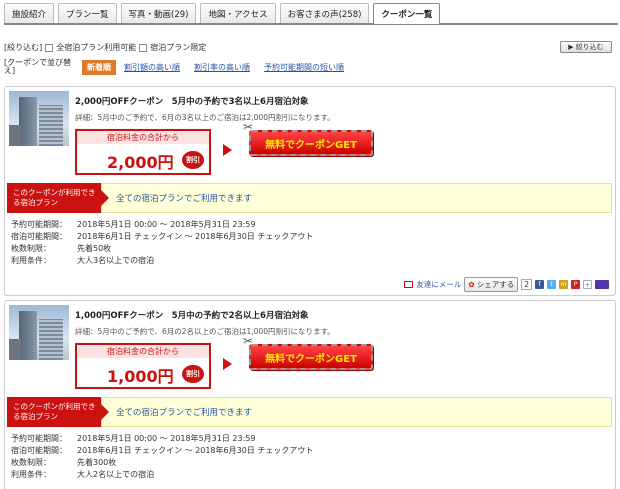  Describe the element at coordinates (304, 67) in the screenshot. I see `sort-period-link: 予約可能期間の短い順` at that location.